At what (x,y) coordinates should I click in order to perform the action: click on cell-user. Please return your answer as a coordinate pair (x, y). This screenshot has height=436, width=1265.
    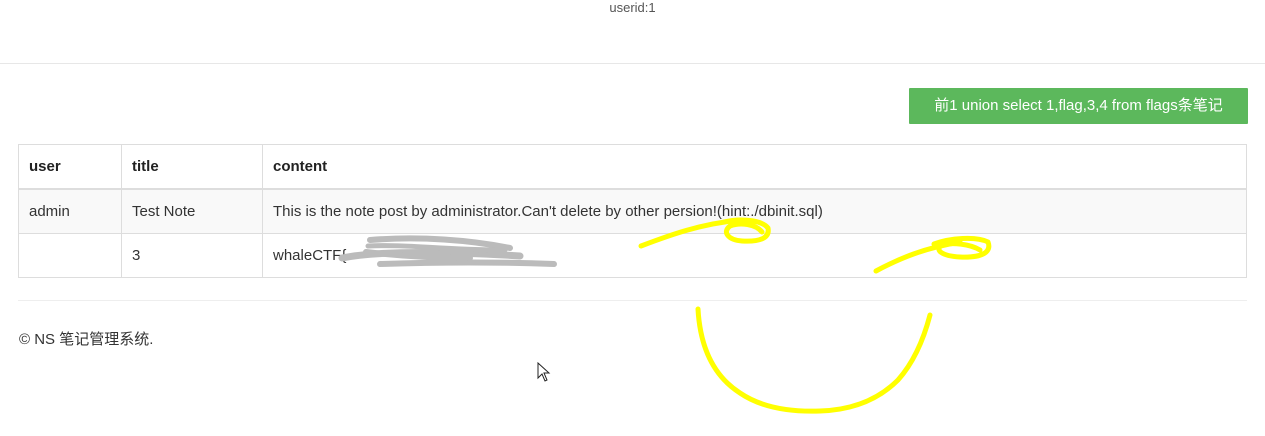
    Looking at the image, I should click on (70, 255).